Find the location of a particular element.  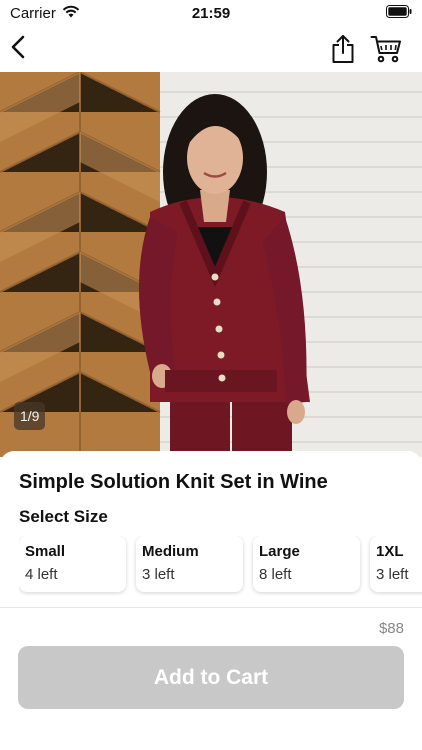

nav-bar is located at coordinates (211, 49).